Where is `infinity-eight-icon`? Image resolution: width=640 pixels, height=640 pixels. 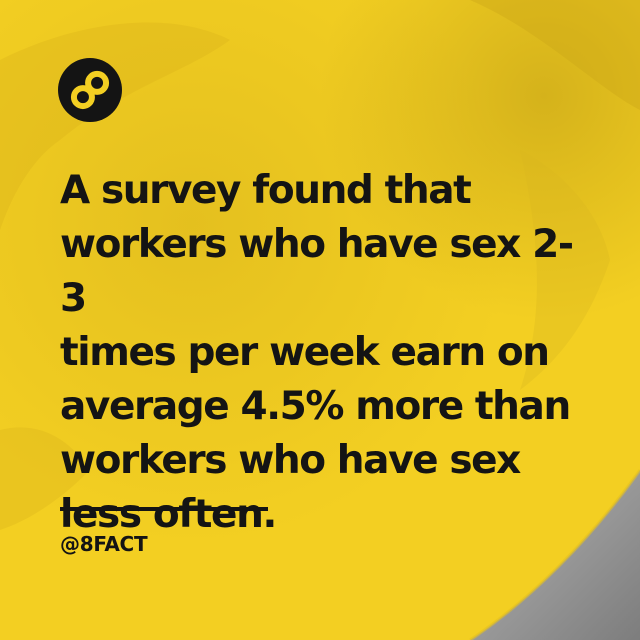
infinity-eight-icon is located at coordinates (90, 90).